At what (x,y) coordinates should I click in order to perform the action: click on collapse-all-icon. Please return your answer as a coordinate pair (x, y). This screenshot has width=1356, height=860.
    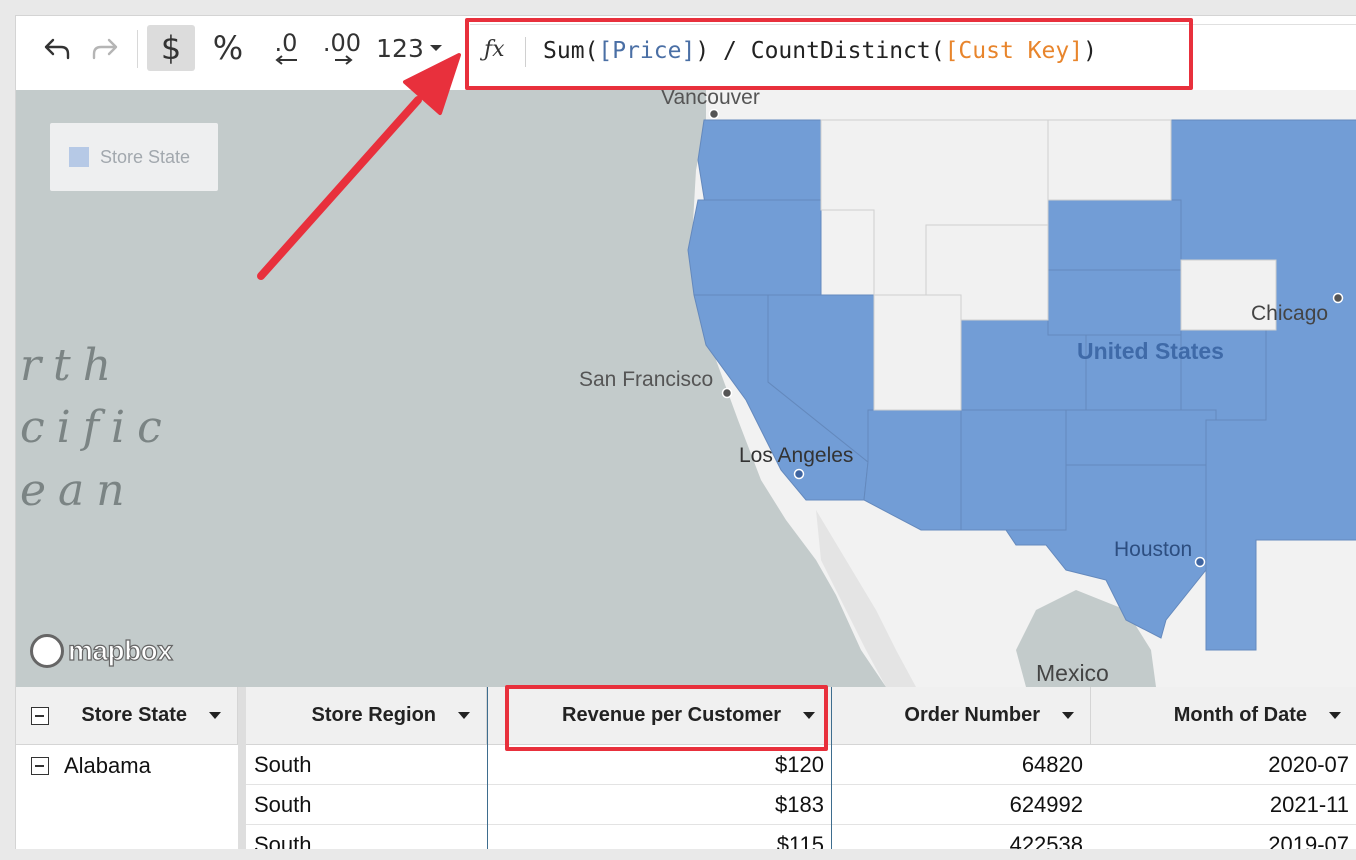
    Looking at the image, I should click on (40, 716).